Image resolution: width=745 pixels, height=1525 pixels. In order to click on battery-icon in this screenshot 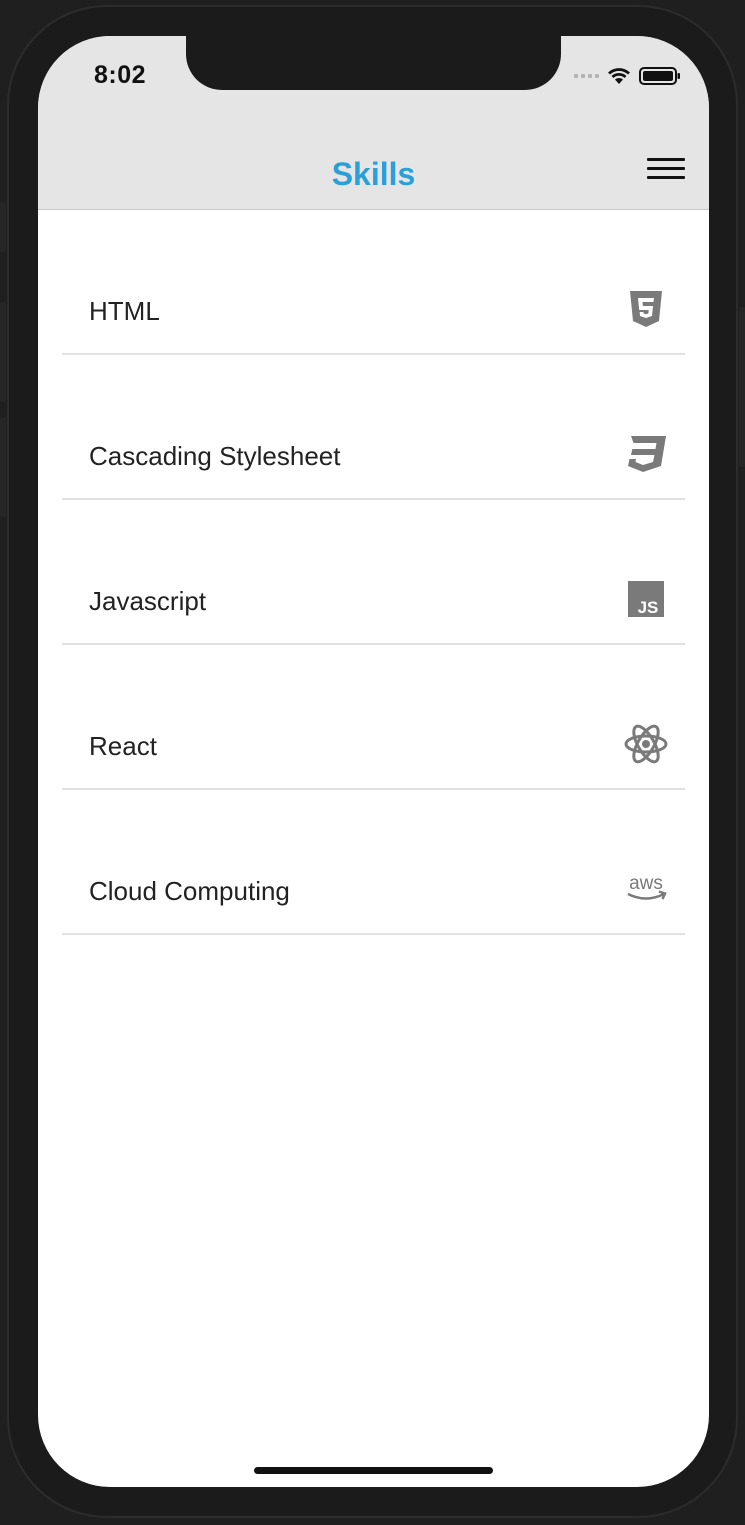, I will do `click(659, 76)`.